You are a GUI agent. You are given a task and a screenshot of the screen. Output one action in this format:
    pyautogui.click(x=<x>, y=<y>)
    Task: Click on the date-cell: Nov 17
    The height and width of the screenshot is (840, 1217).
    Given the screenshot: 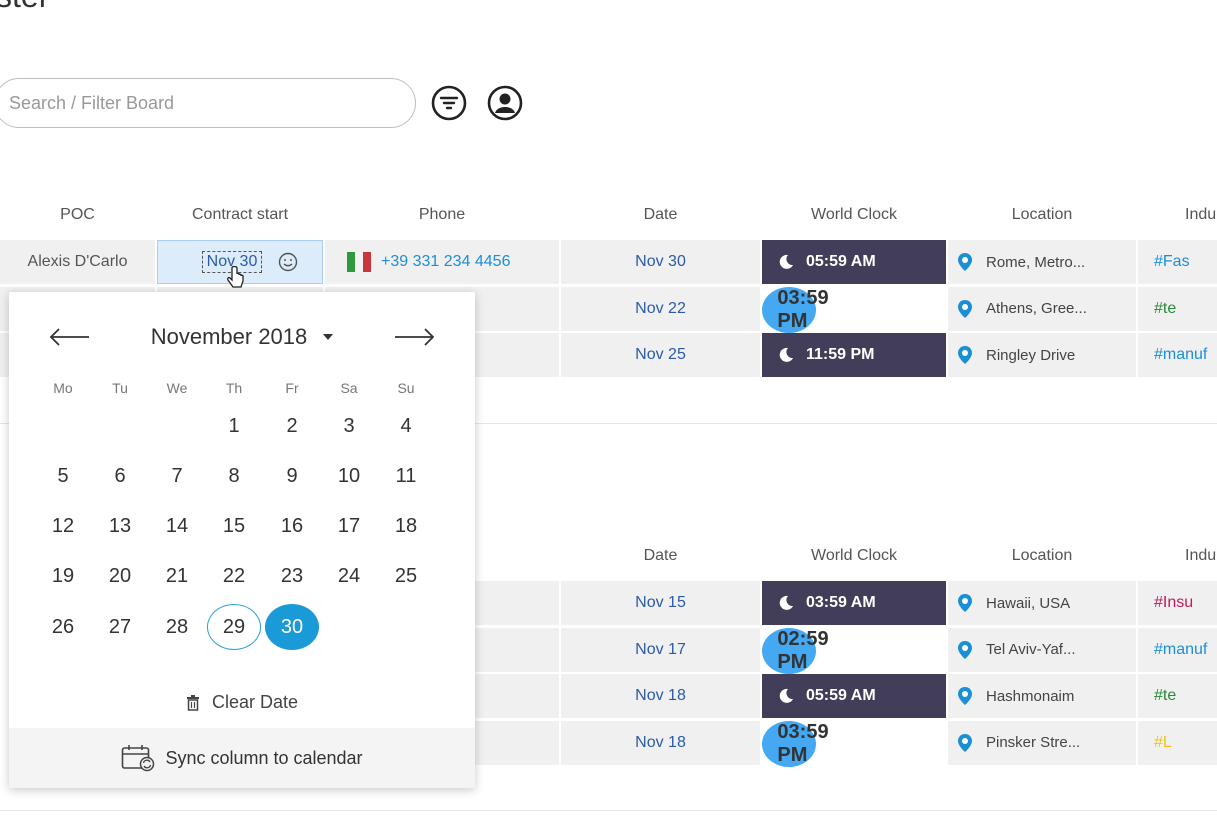 What is the action you would take?
    pyautogui.click(x=660, y=649)
    